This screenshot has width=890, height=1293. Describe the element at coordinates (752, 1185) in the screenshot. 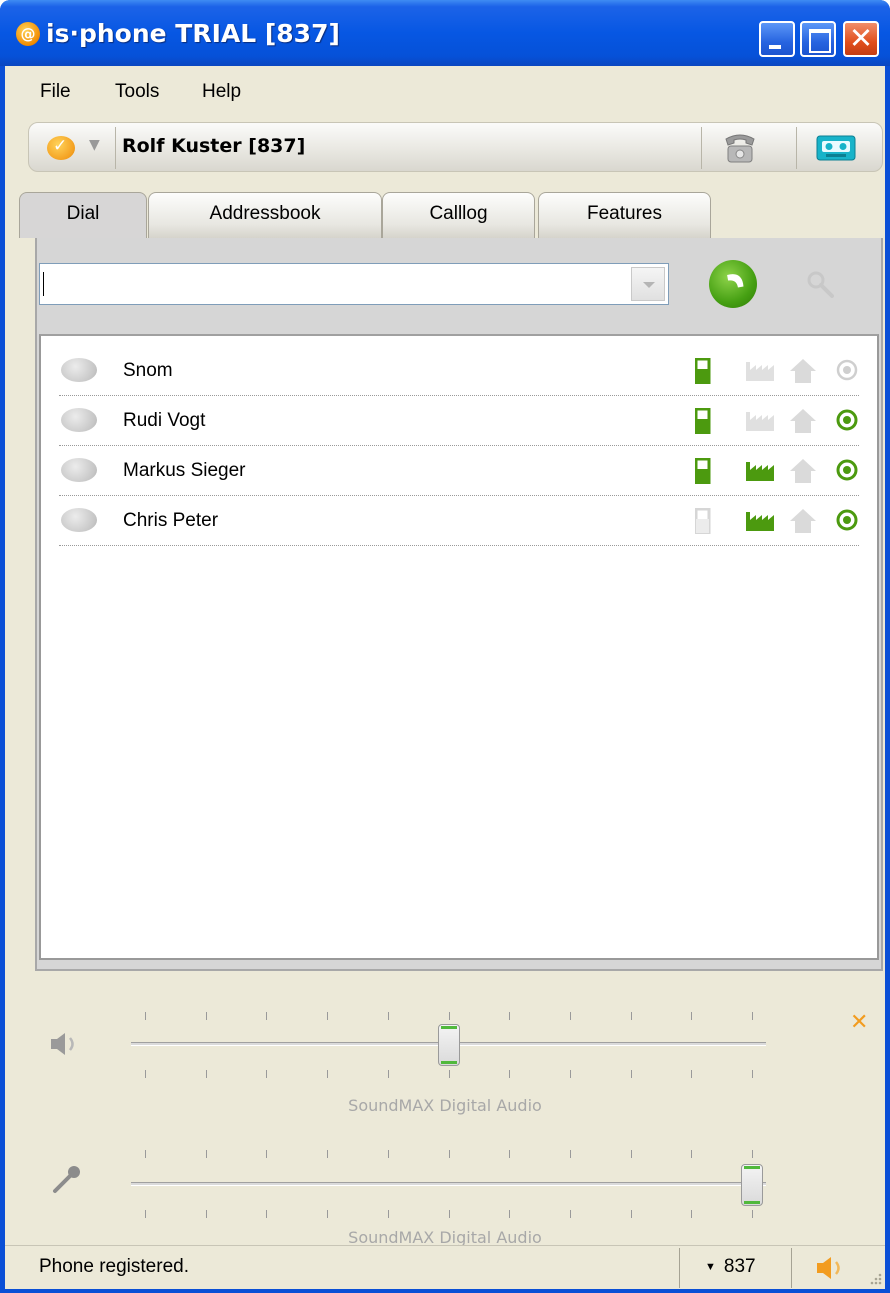

I see `microphone-volume-thumb` at that location.